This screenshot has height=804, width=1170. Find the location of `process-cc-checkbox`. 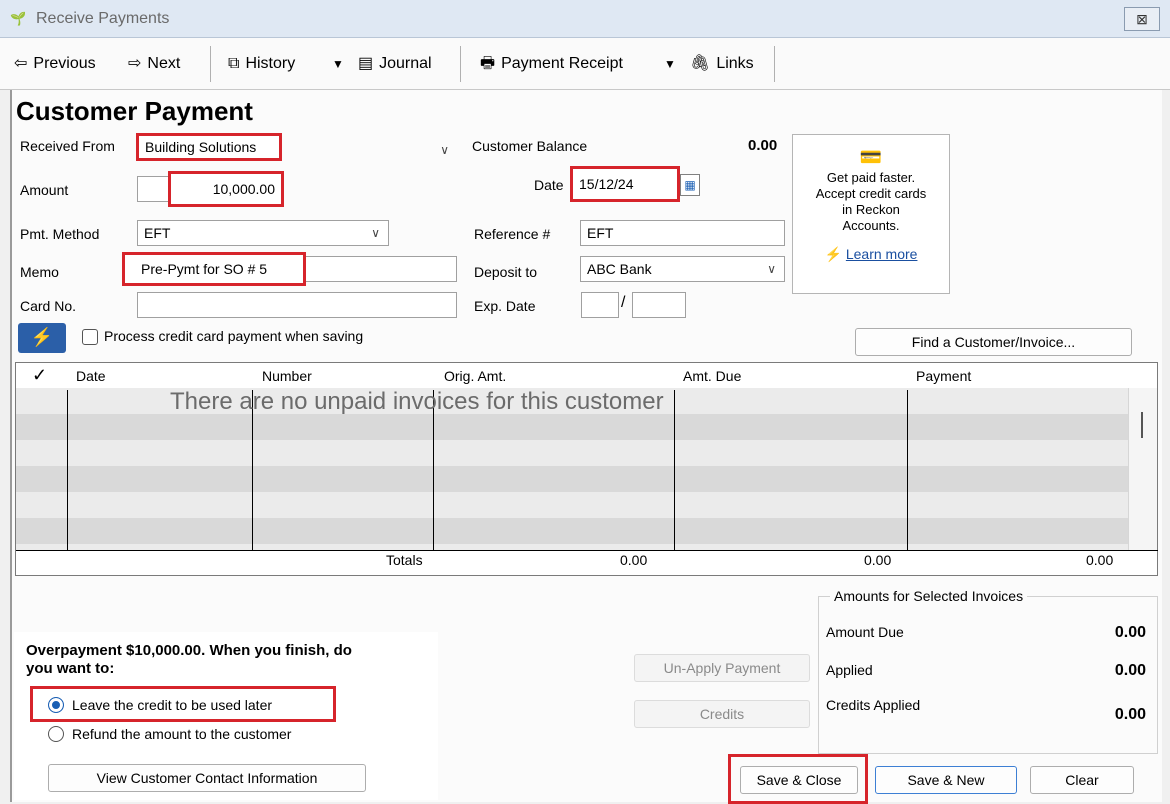

process-cc-checkbox is located at coordinates (90, 337).